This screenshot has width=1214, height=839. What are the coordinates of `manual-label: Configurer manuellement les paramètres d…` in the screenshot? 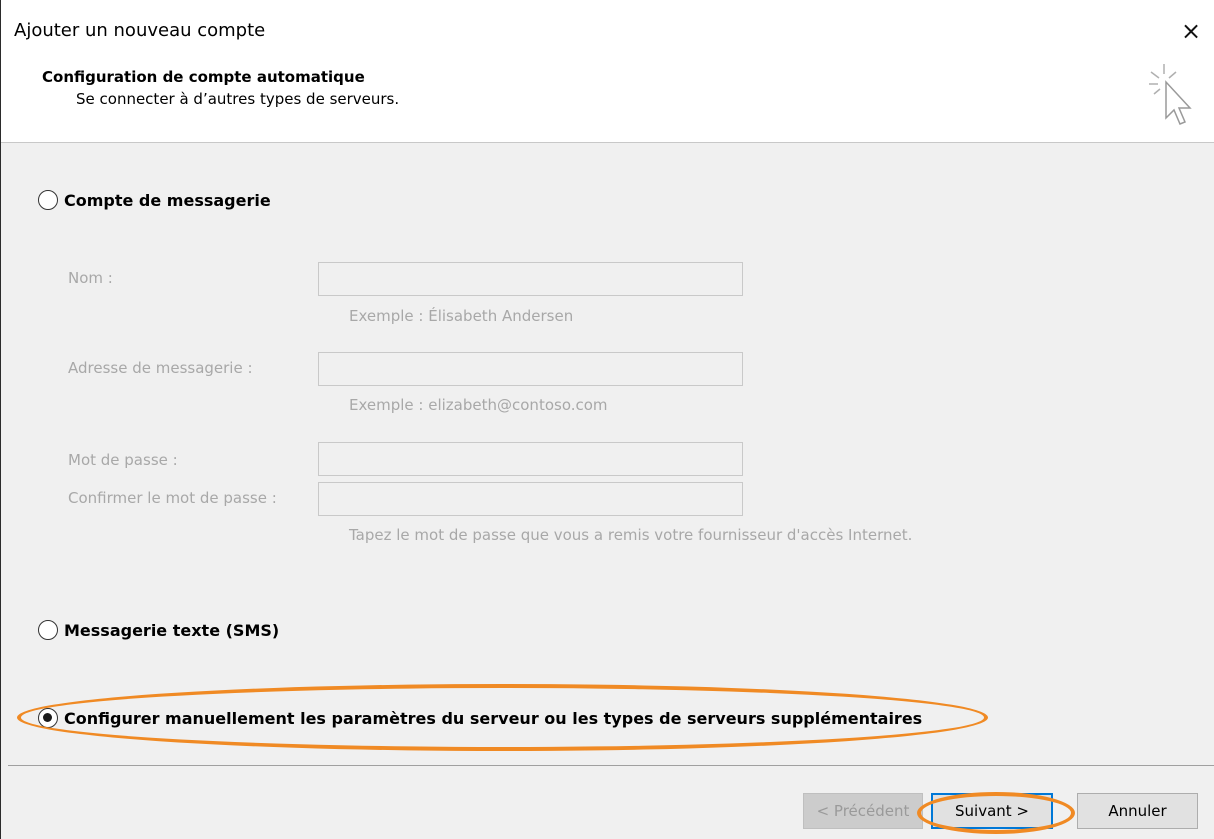 It's located at (493, 718).